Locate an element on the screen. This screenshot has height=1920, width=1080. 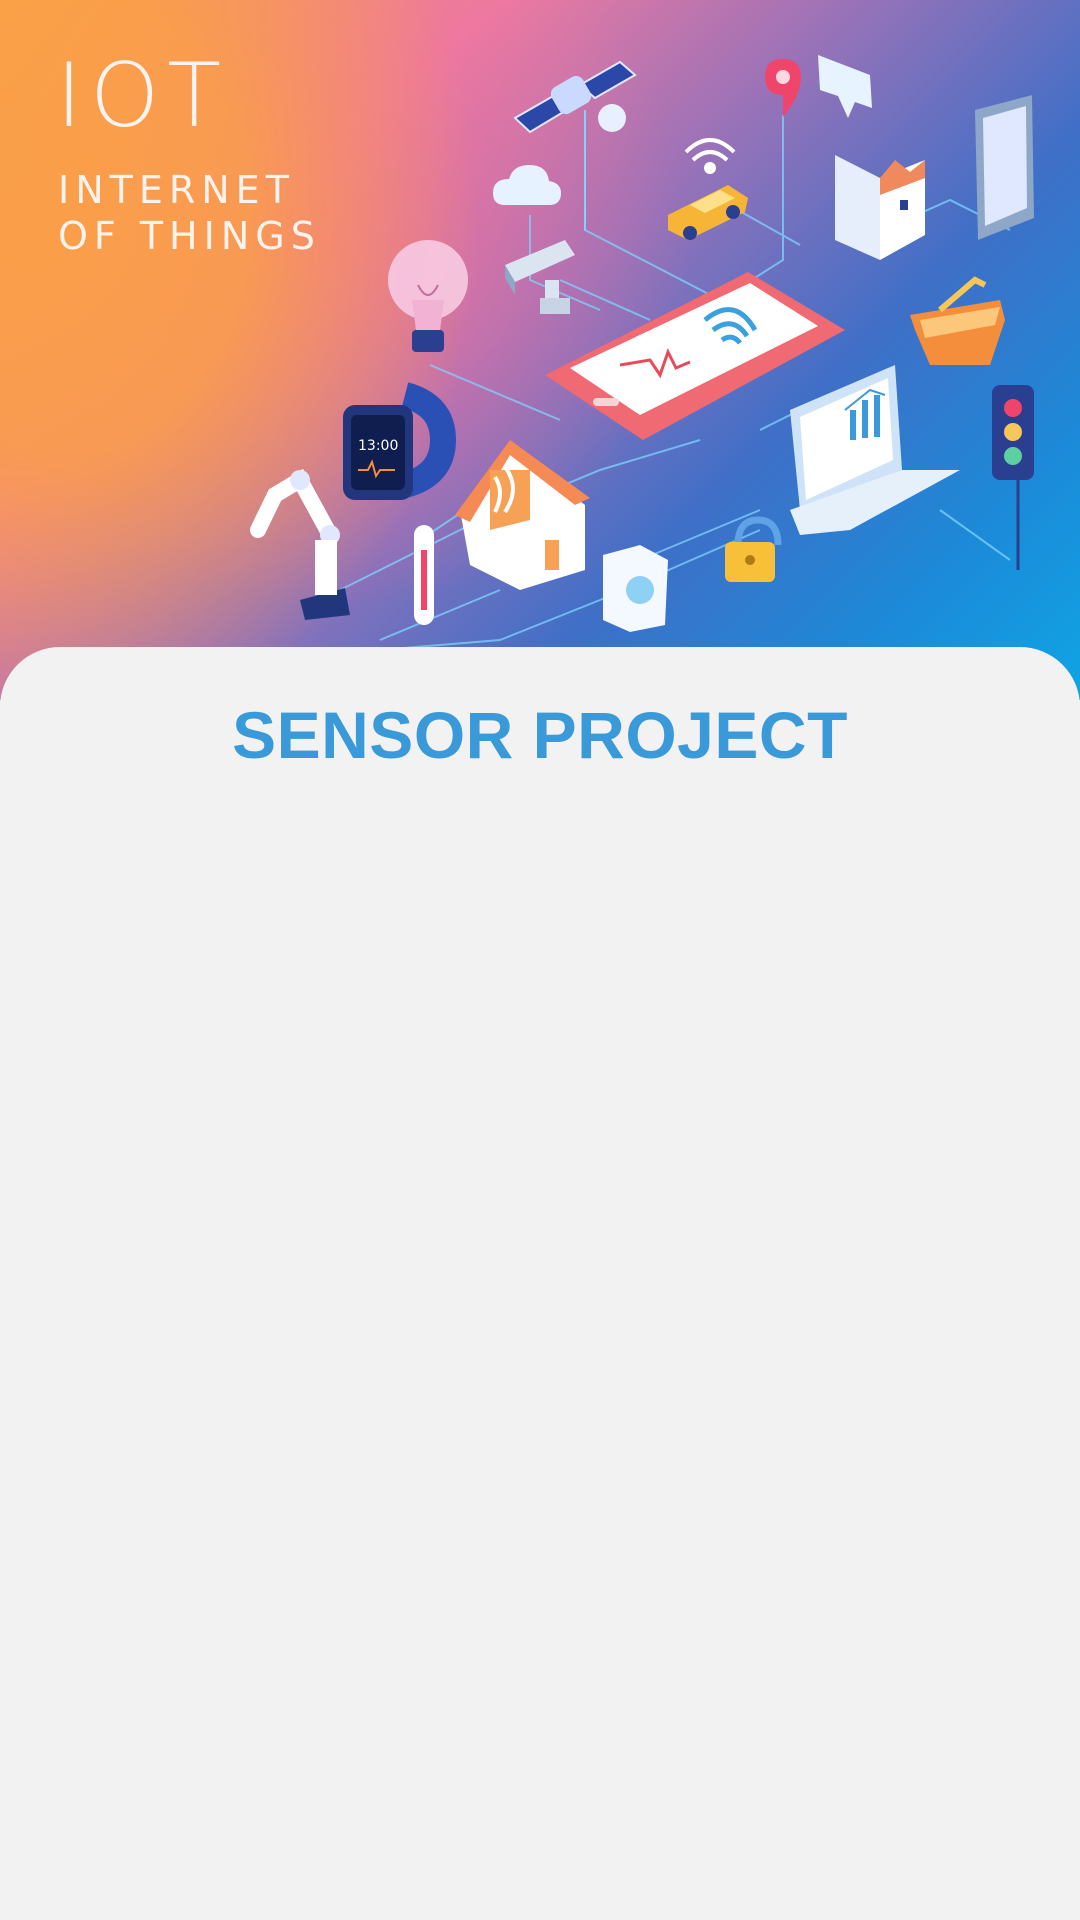
iot-logo-subtitle: INTERNET OF THINGS is located at coordinates (189, 213).